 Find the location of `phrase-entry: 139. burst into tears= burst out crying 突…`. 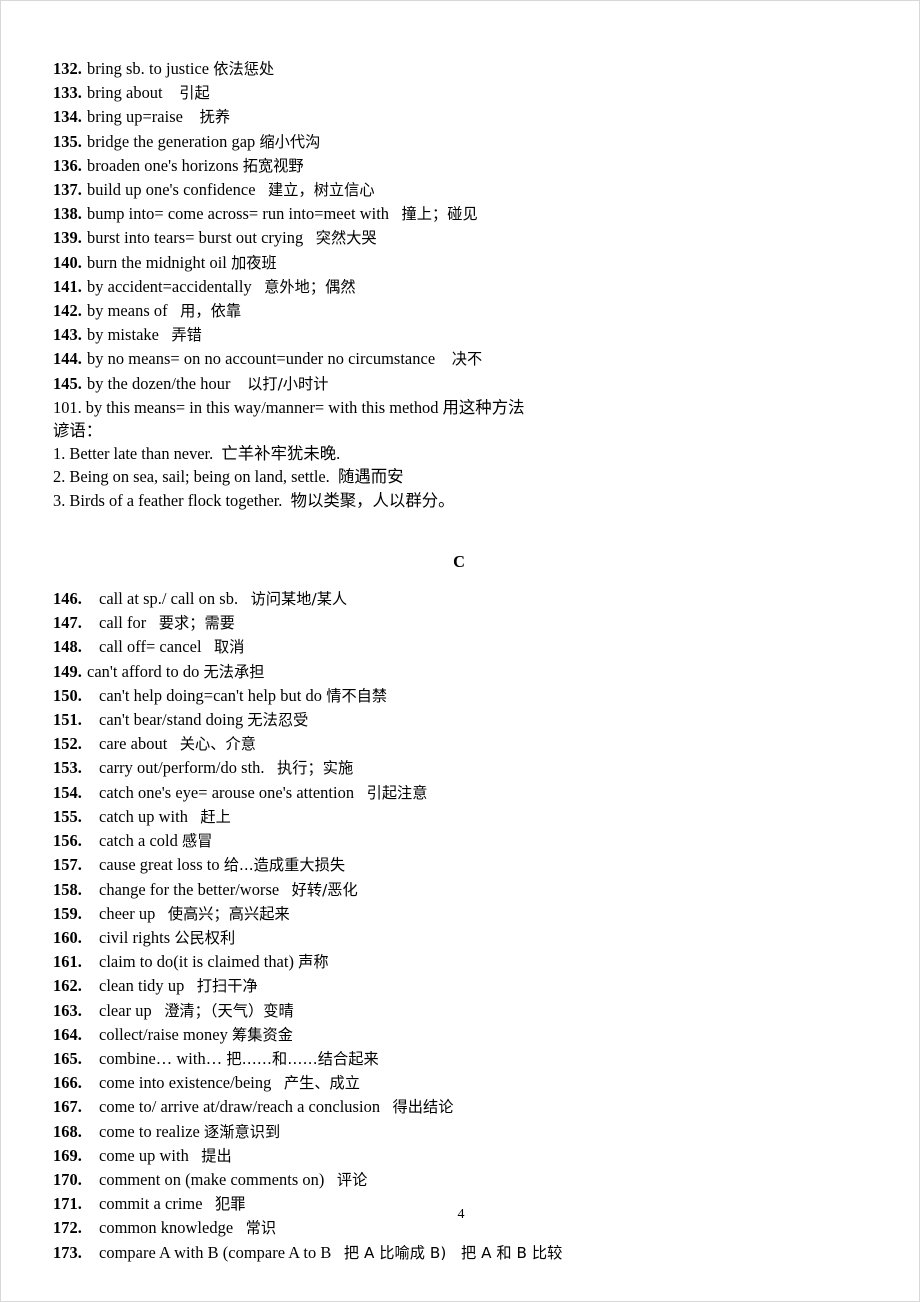

phrase-entry: 139. burst into tears= burst out crying 突… is located at coordinates (463, 238).